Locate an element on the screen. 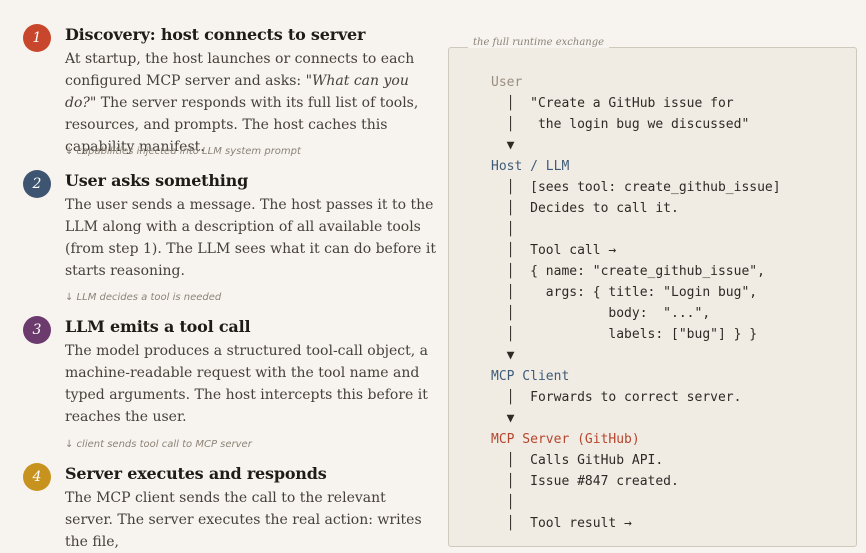 This screenshot has height=553, width=866. code-line: │ body: "...", is located at coordinates (601, 313).